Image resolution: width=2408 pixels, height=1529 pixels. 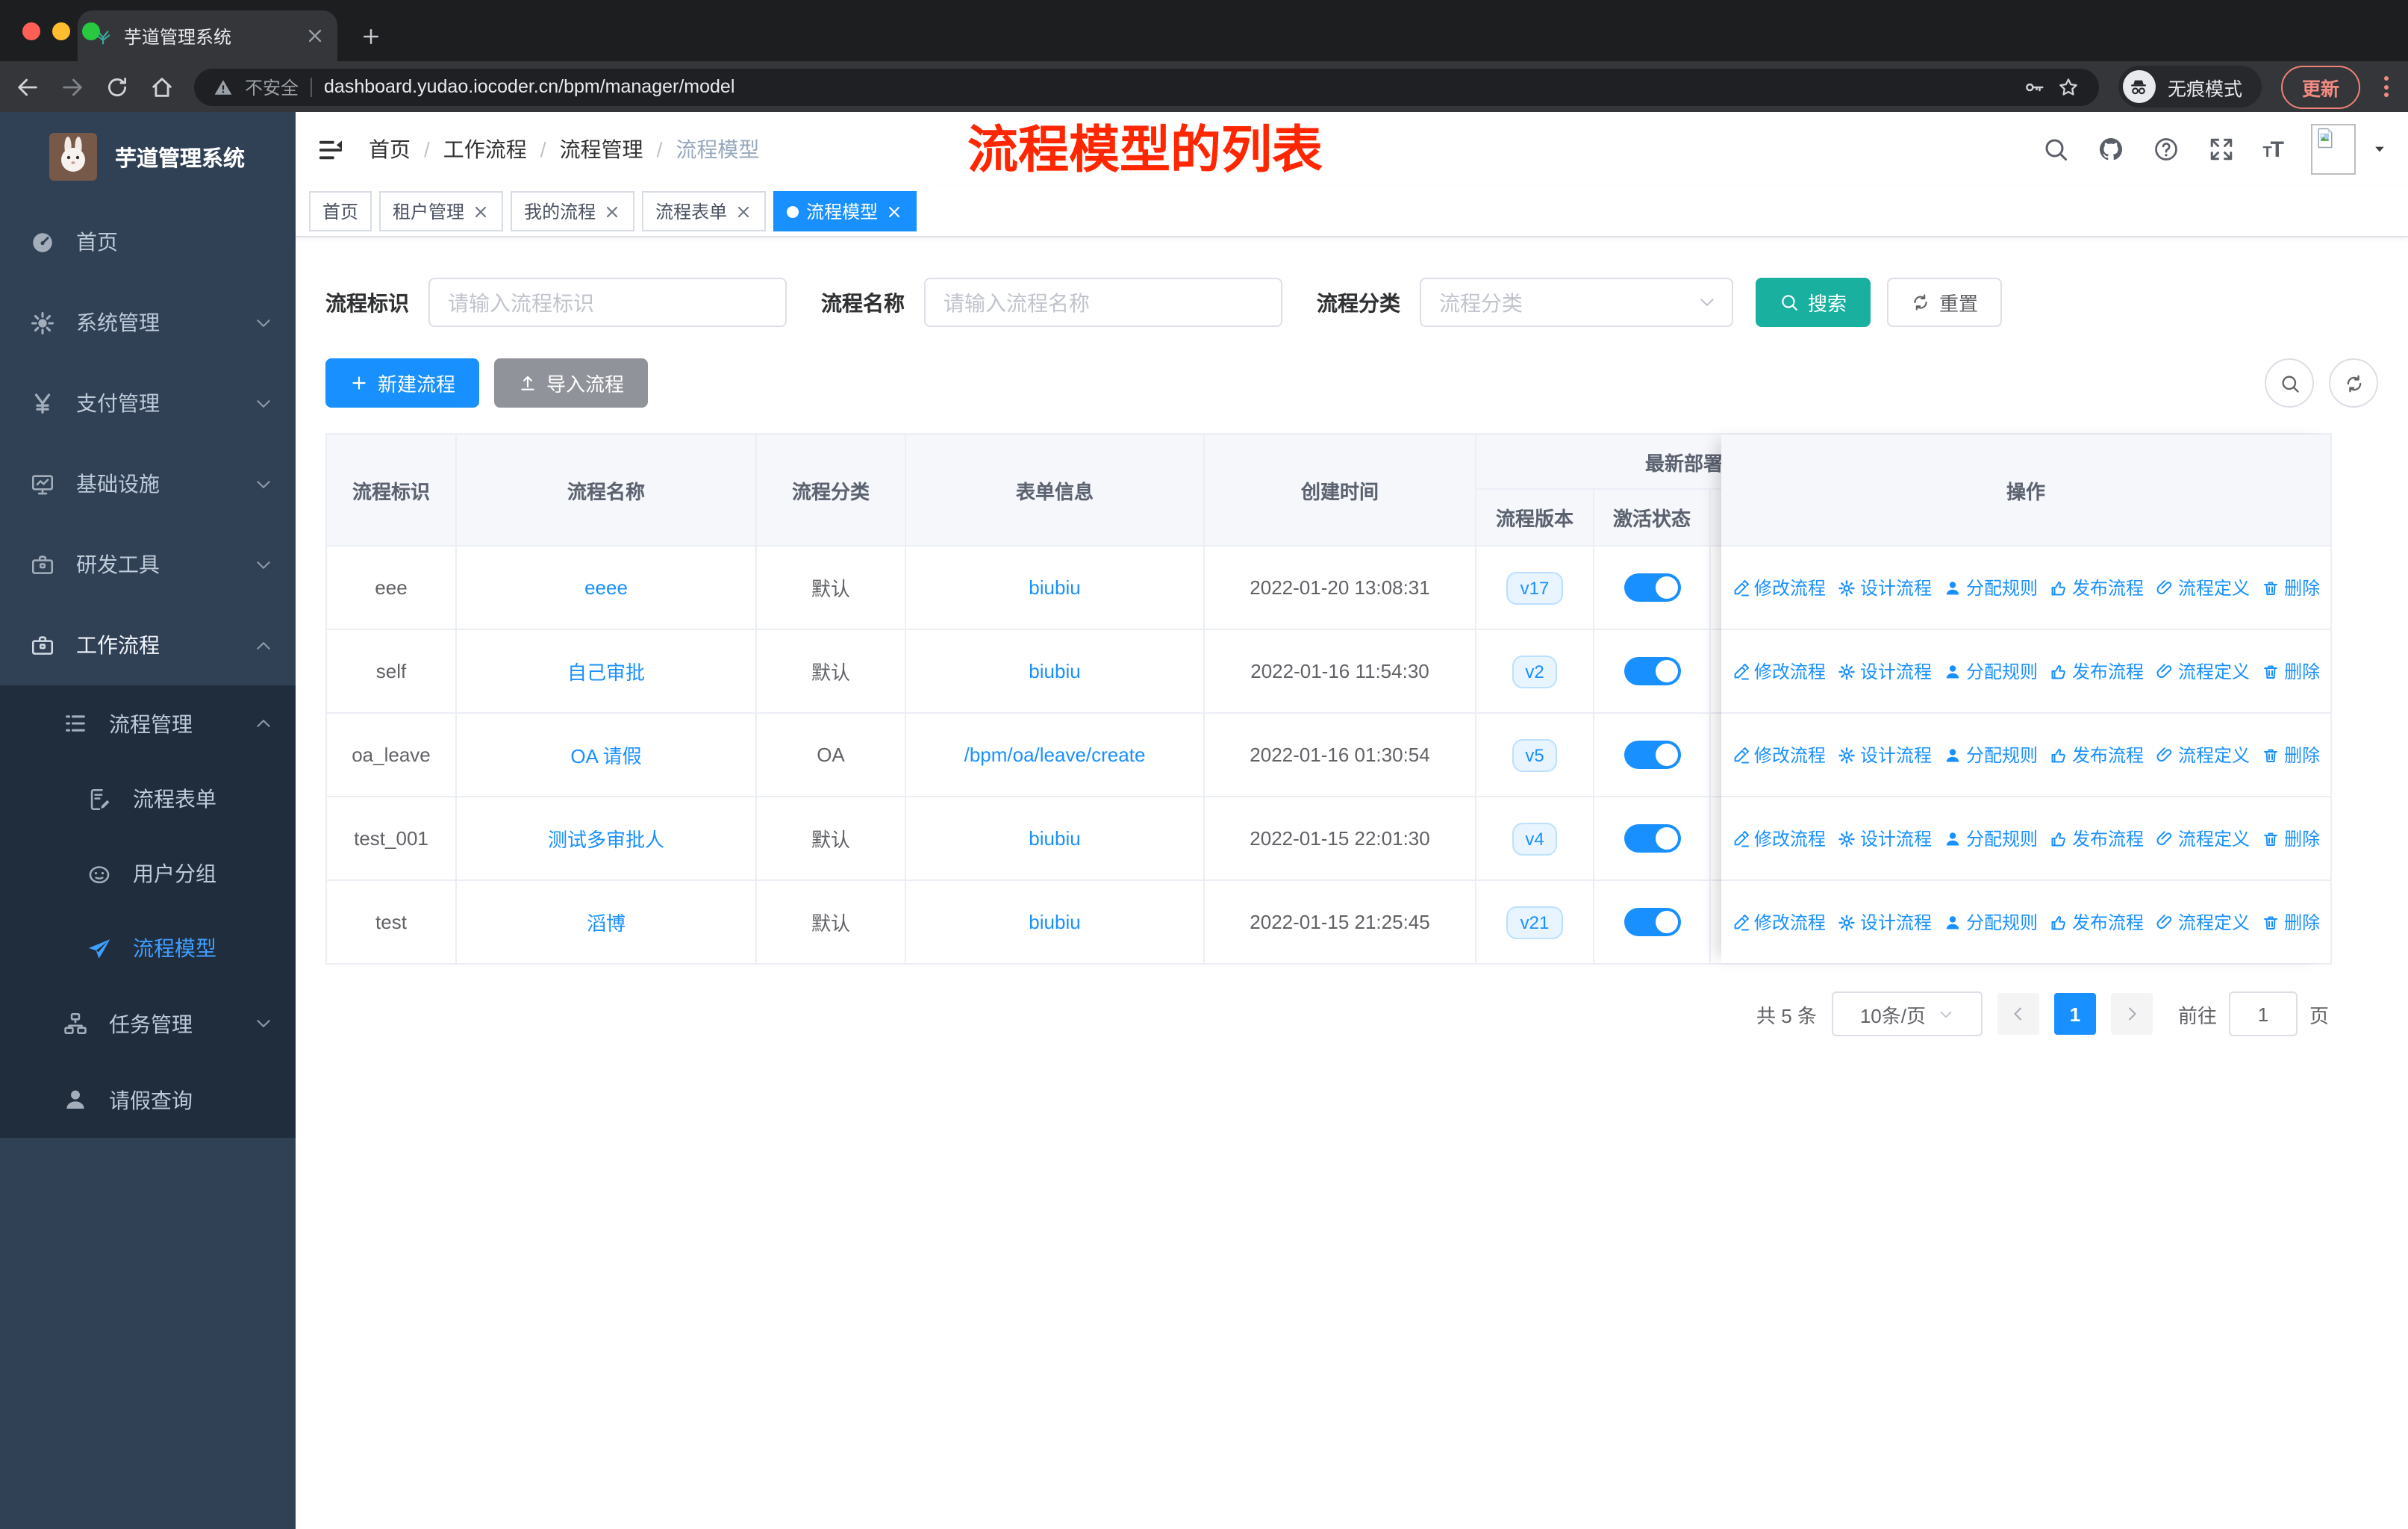 What do you see at coordinates (2263, 1013) in the screenshot?
I see `goto-page-input` at bounding box center [2263, 1013].